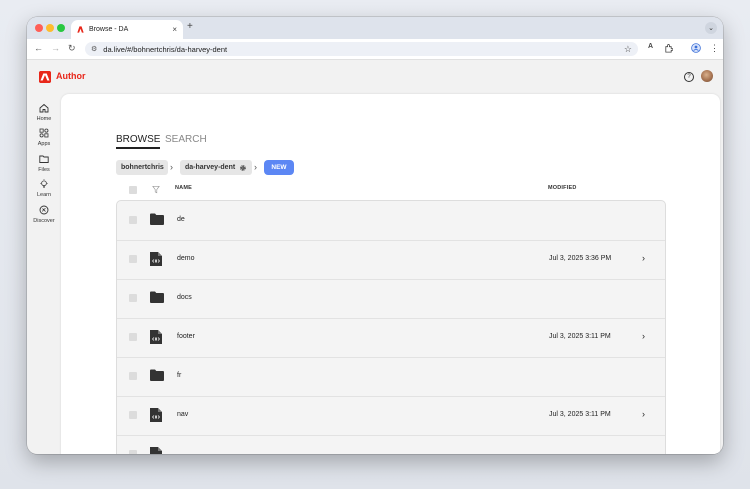  Describe the element at coordinates (186, 336) in the screenshot. I see `file-name: footer` at that location.